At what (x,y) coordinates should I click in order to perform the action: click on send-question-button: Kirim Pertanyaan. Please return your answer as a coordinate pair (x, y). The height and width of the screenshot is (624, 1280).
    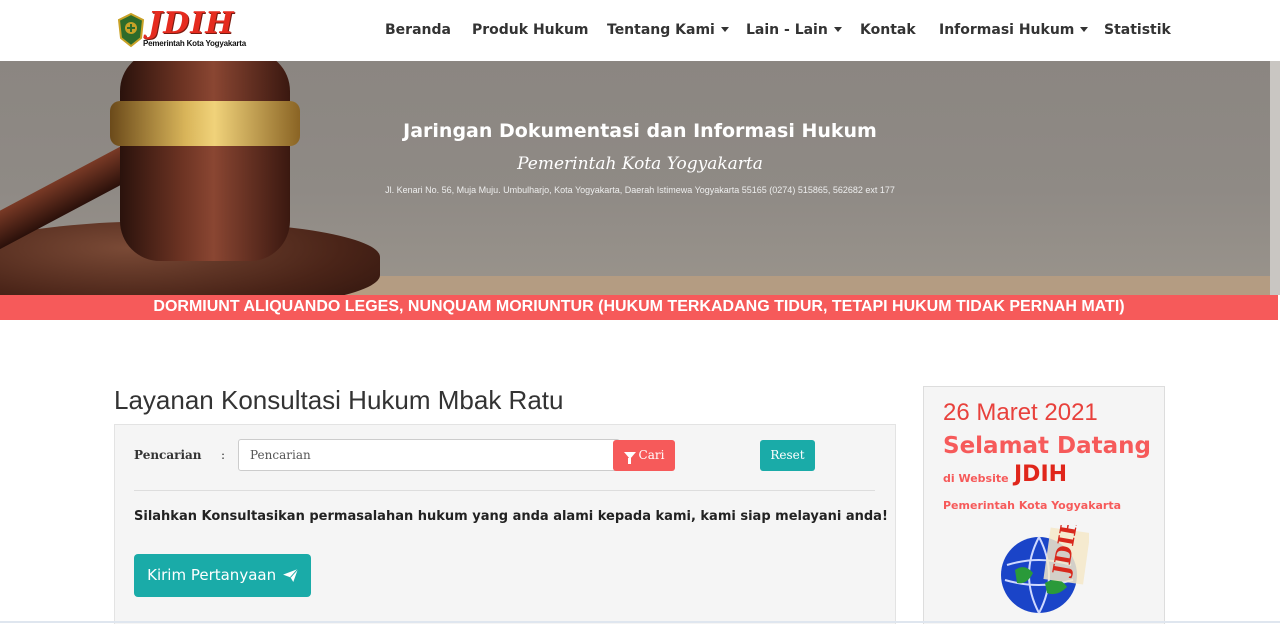
    Looking at the image, I should click on (222, 575).